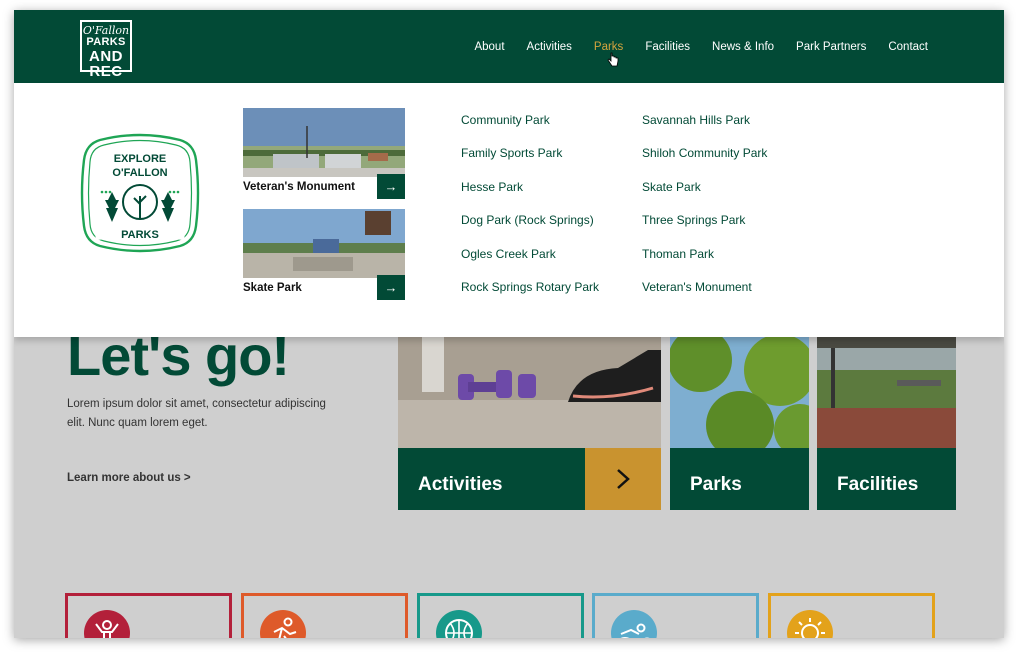 This screenshot has height=661, width=1024. Describe the element at coordinates (608, 47) in the screenshot. I see `nav-parks: Parks` at that location.